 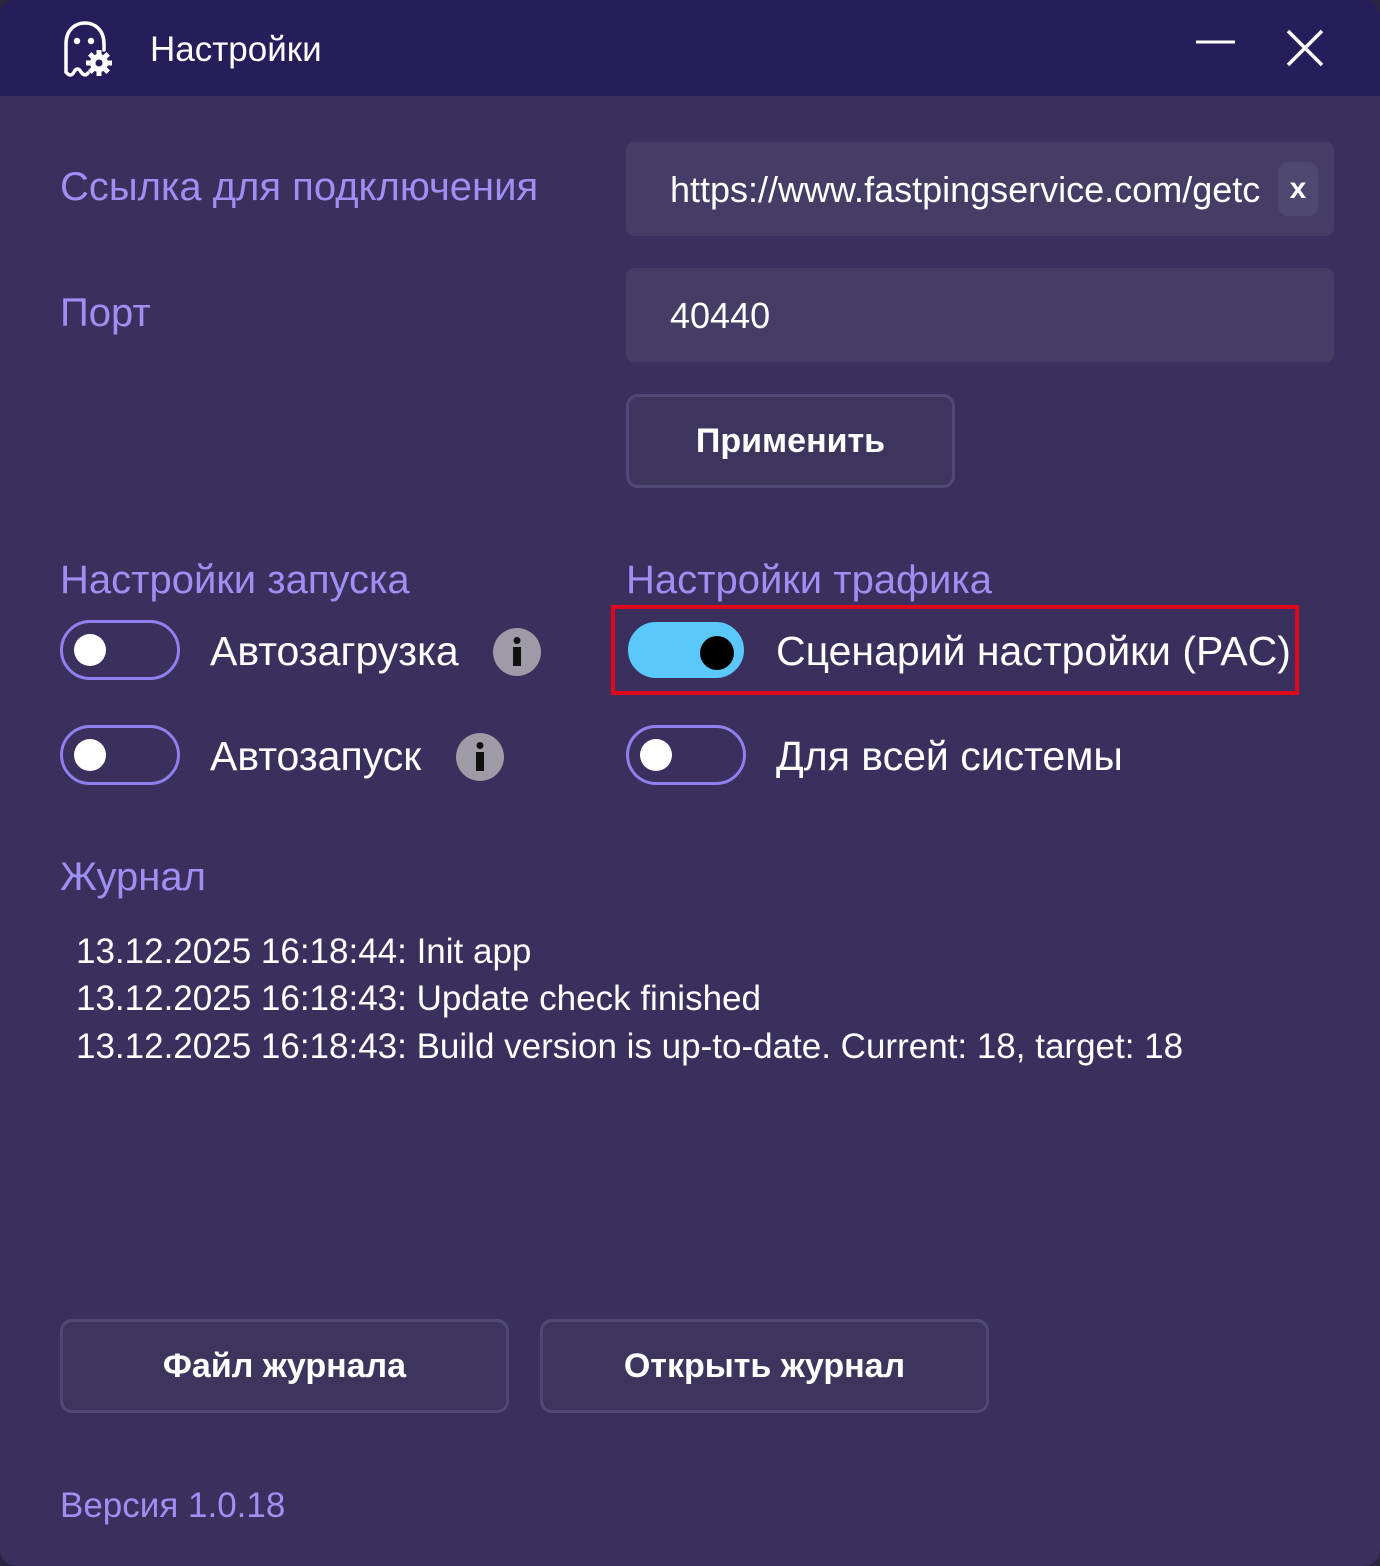 What do you see at coordinates (1215, 48) in the screenshot?
I see `minimize-button` at bounding box center [1215, 48].